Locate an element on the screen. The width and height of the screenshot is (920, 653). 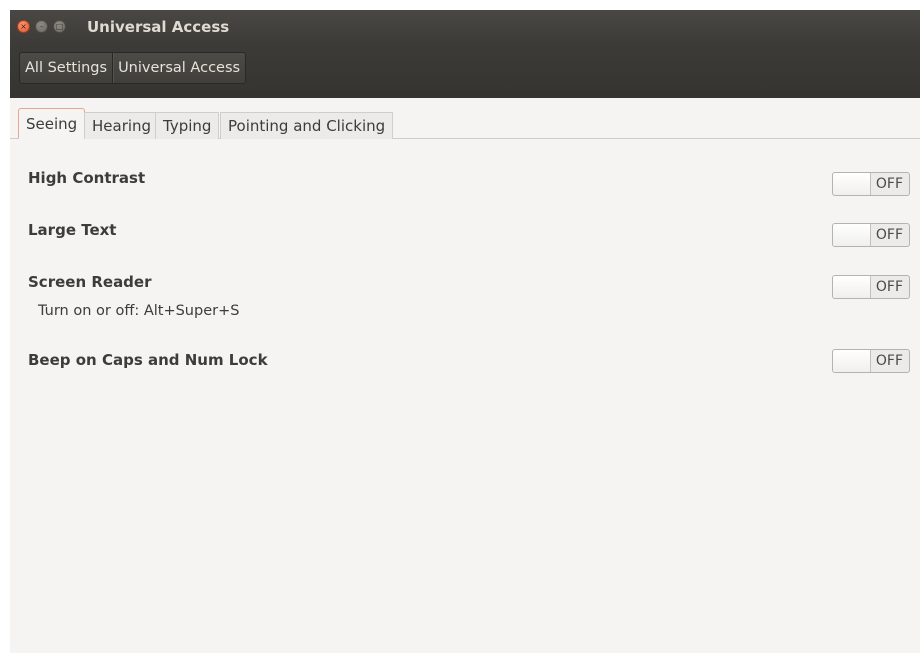
breadcrumb-all-settings: All Settings is located at coordinates (66, 68).